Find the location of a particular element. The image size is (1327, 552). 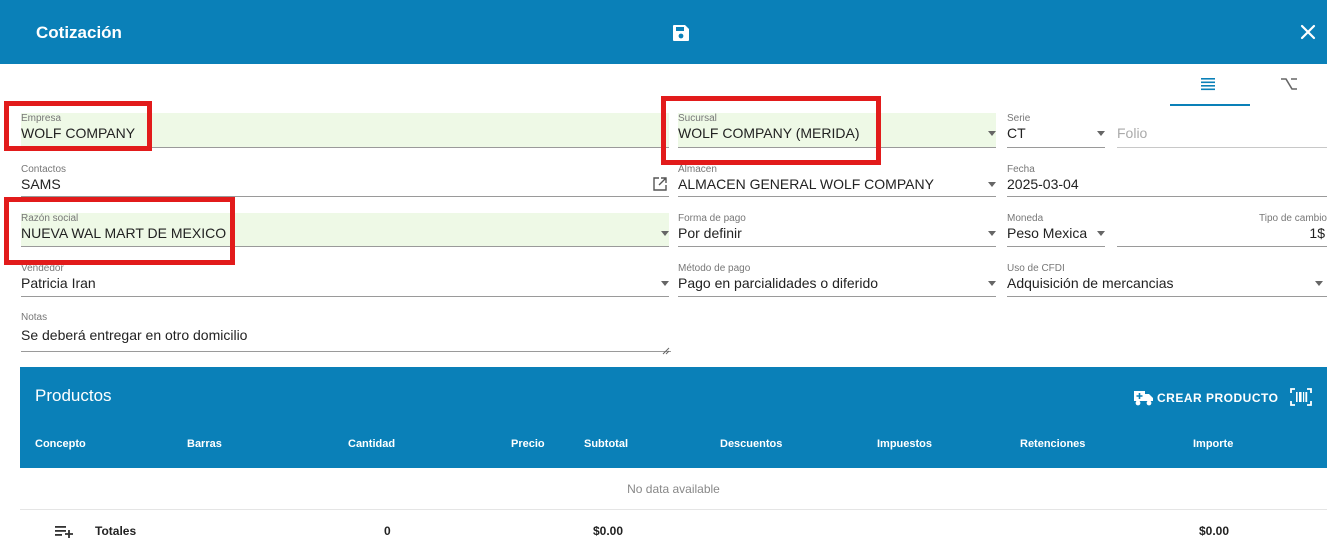

notas-value: Se deberá entregar en otro domicilio is located at coordinates (134, 335).